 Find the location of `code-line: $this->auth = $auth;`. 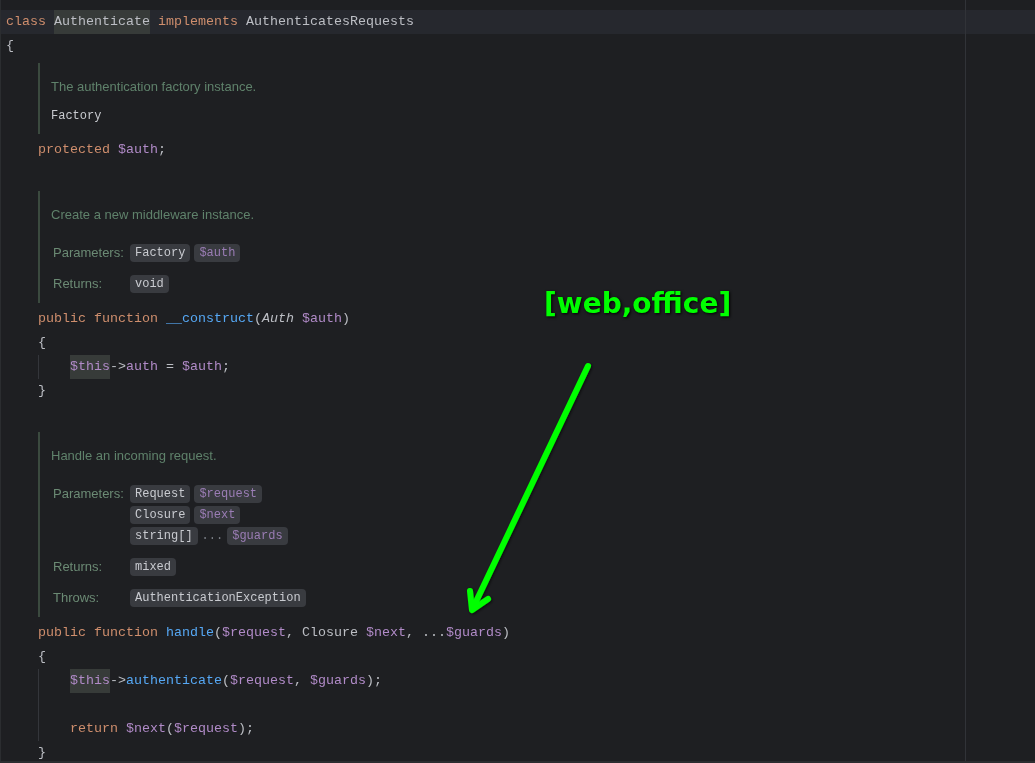

code-line: $this->auth = $auth; is located at coordinates (150, 367).